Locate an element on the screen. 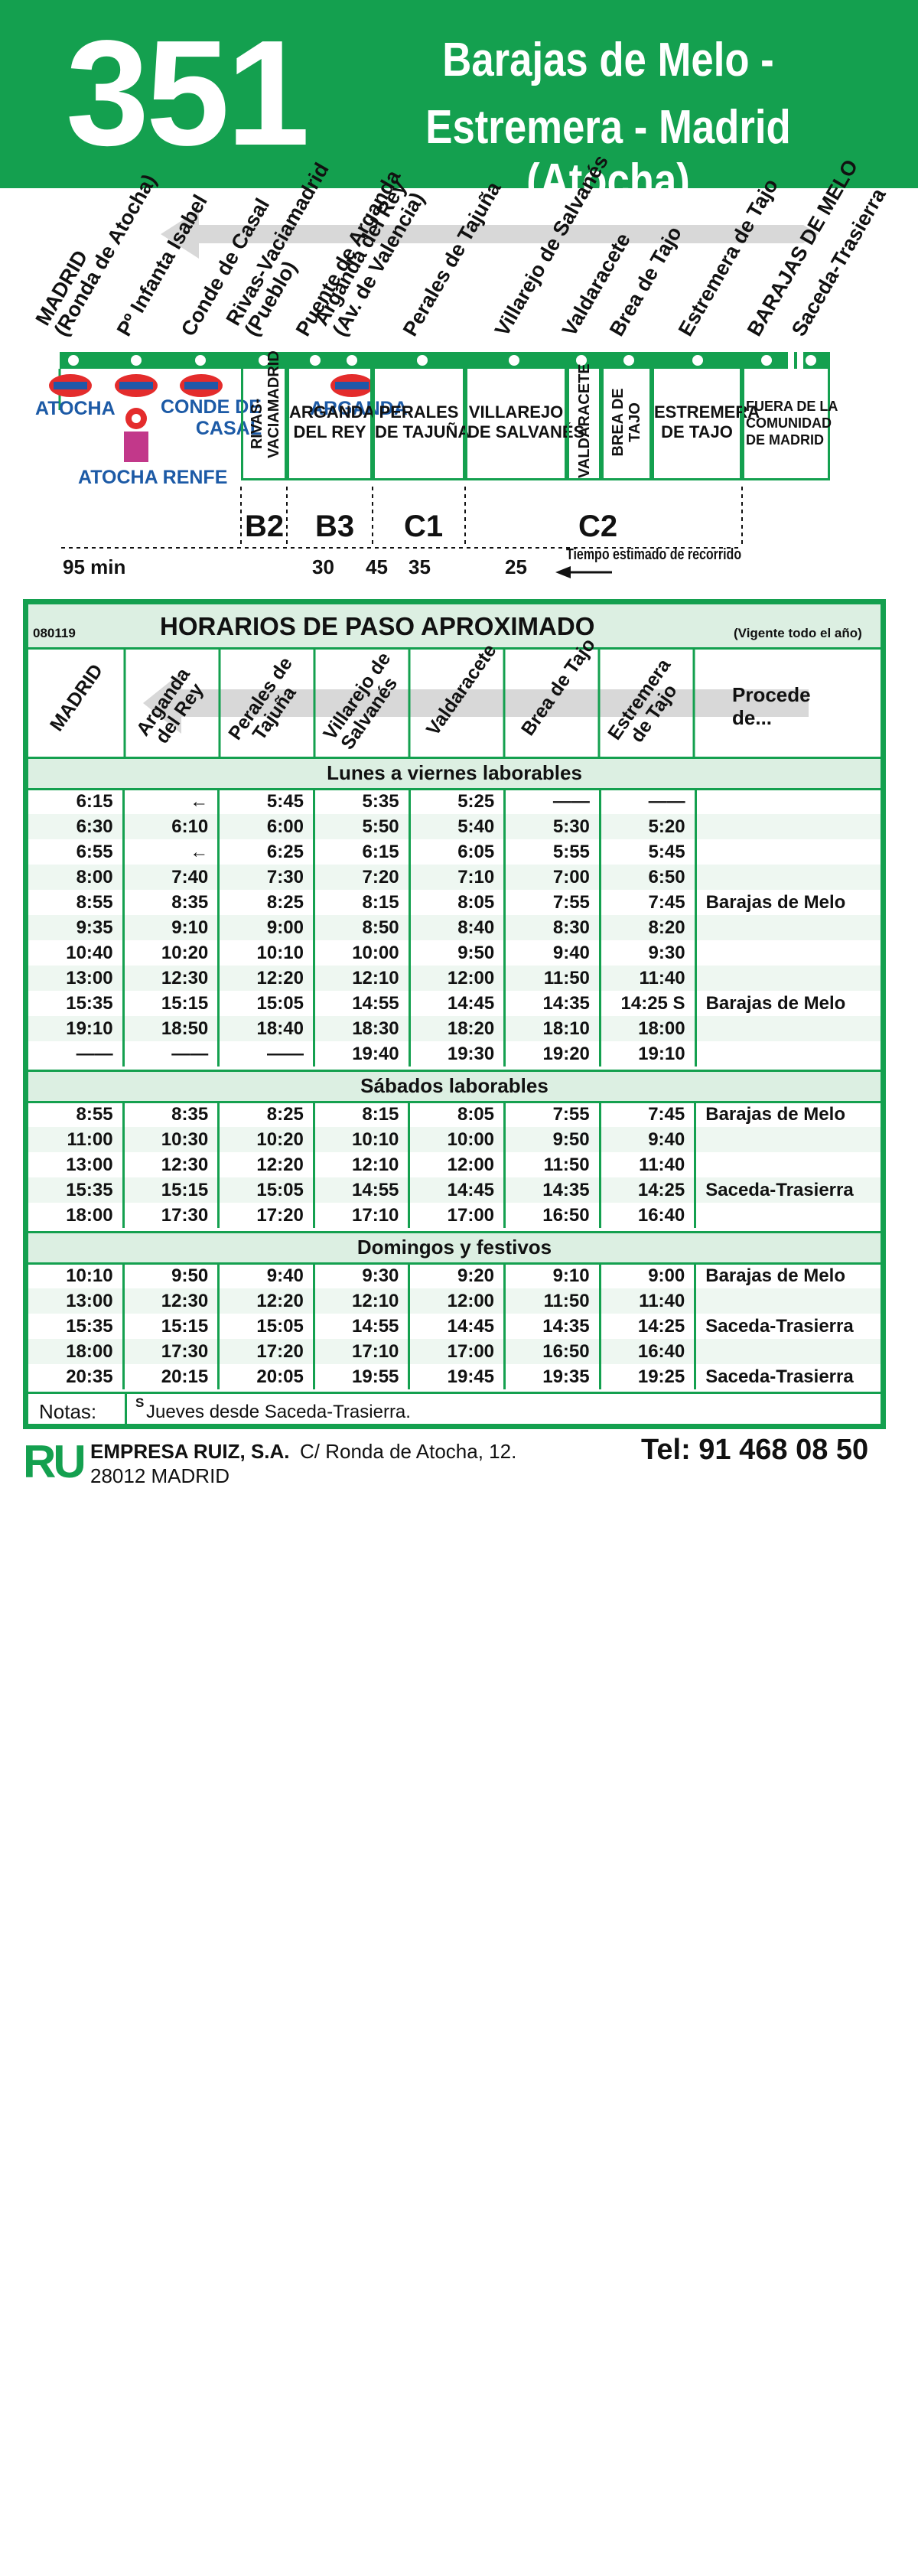 The height and width of the screenshot is (2576, 918). time-cell: 19:25 is located at coordinates (646, 1377).